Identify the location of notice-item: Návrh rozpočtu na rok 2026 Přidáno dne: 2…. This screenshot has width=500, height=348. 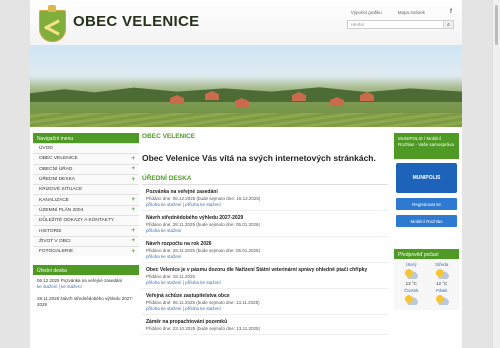
(265, 250).